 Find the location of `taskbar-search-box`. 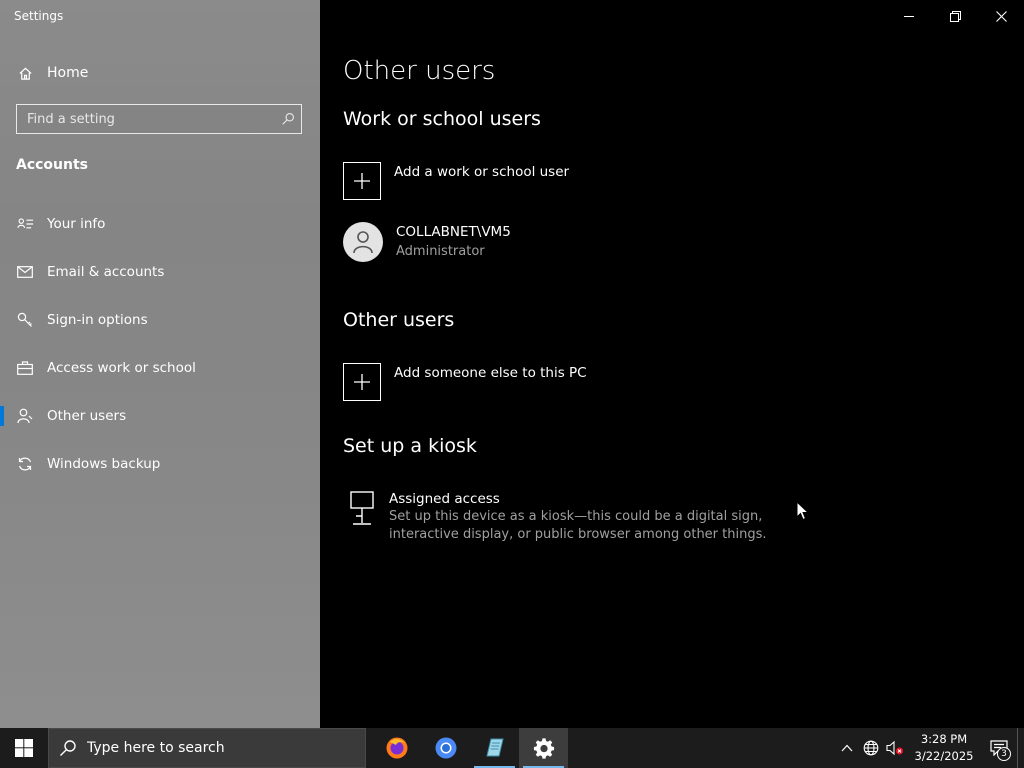

taskbar-search-box is located at coordinates (207, 748).